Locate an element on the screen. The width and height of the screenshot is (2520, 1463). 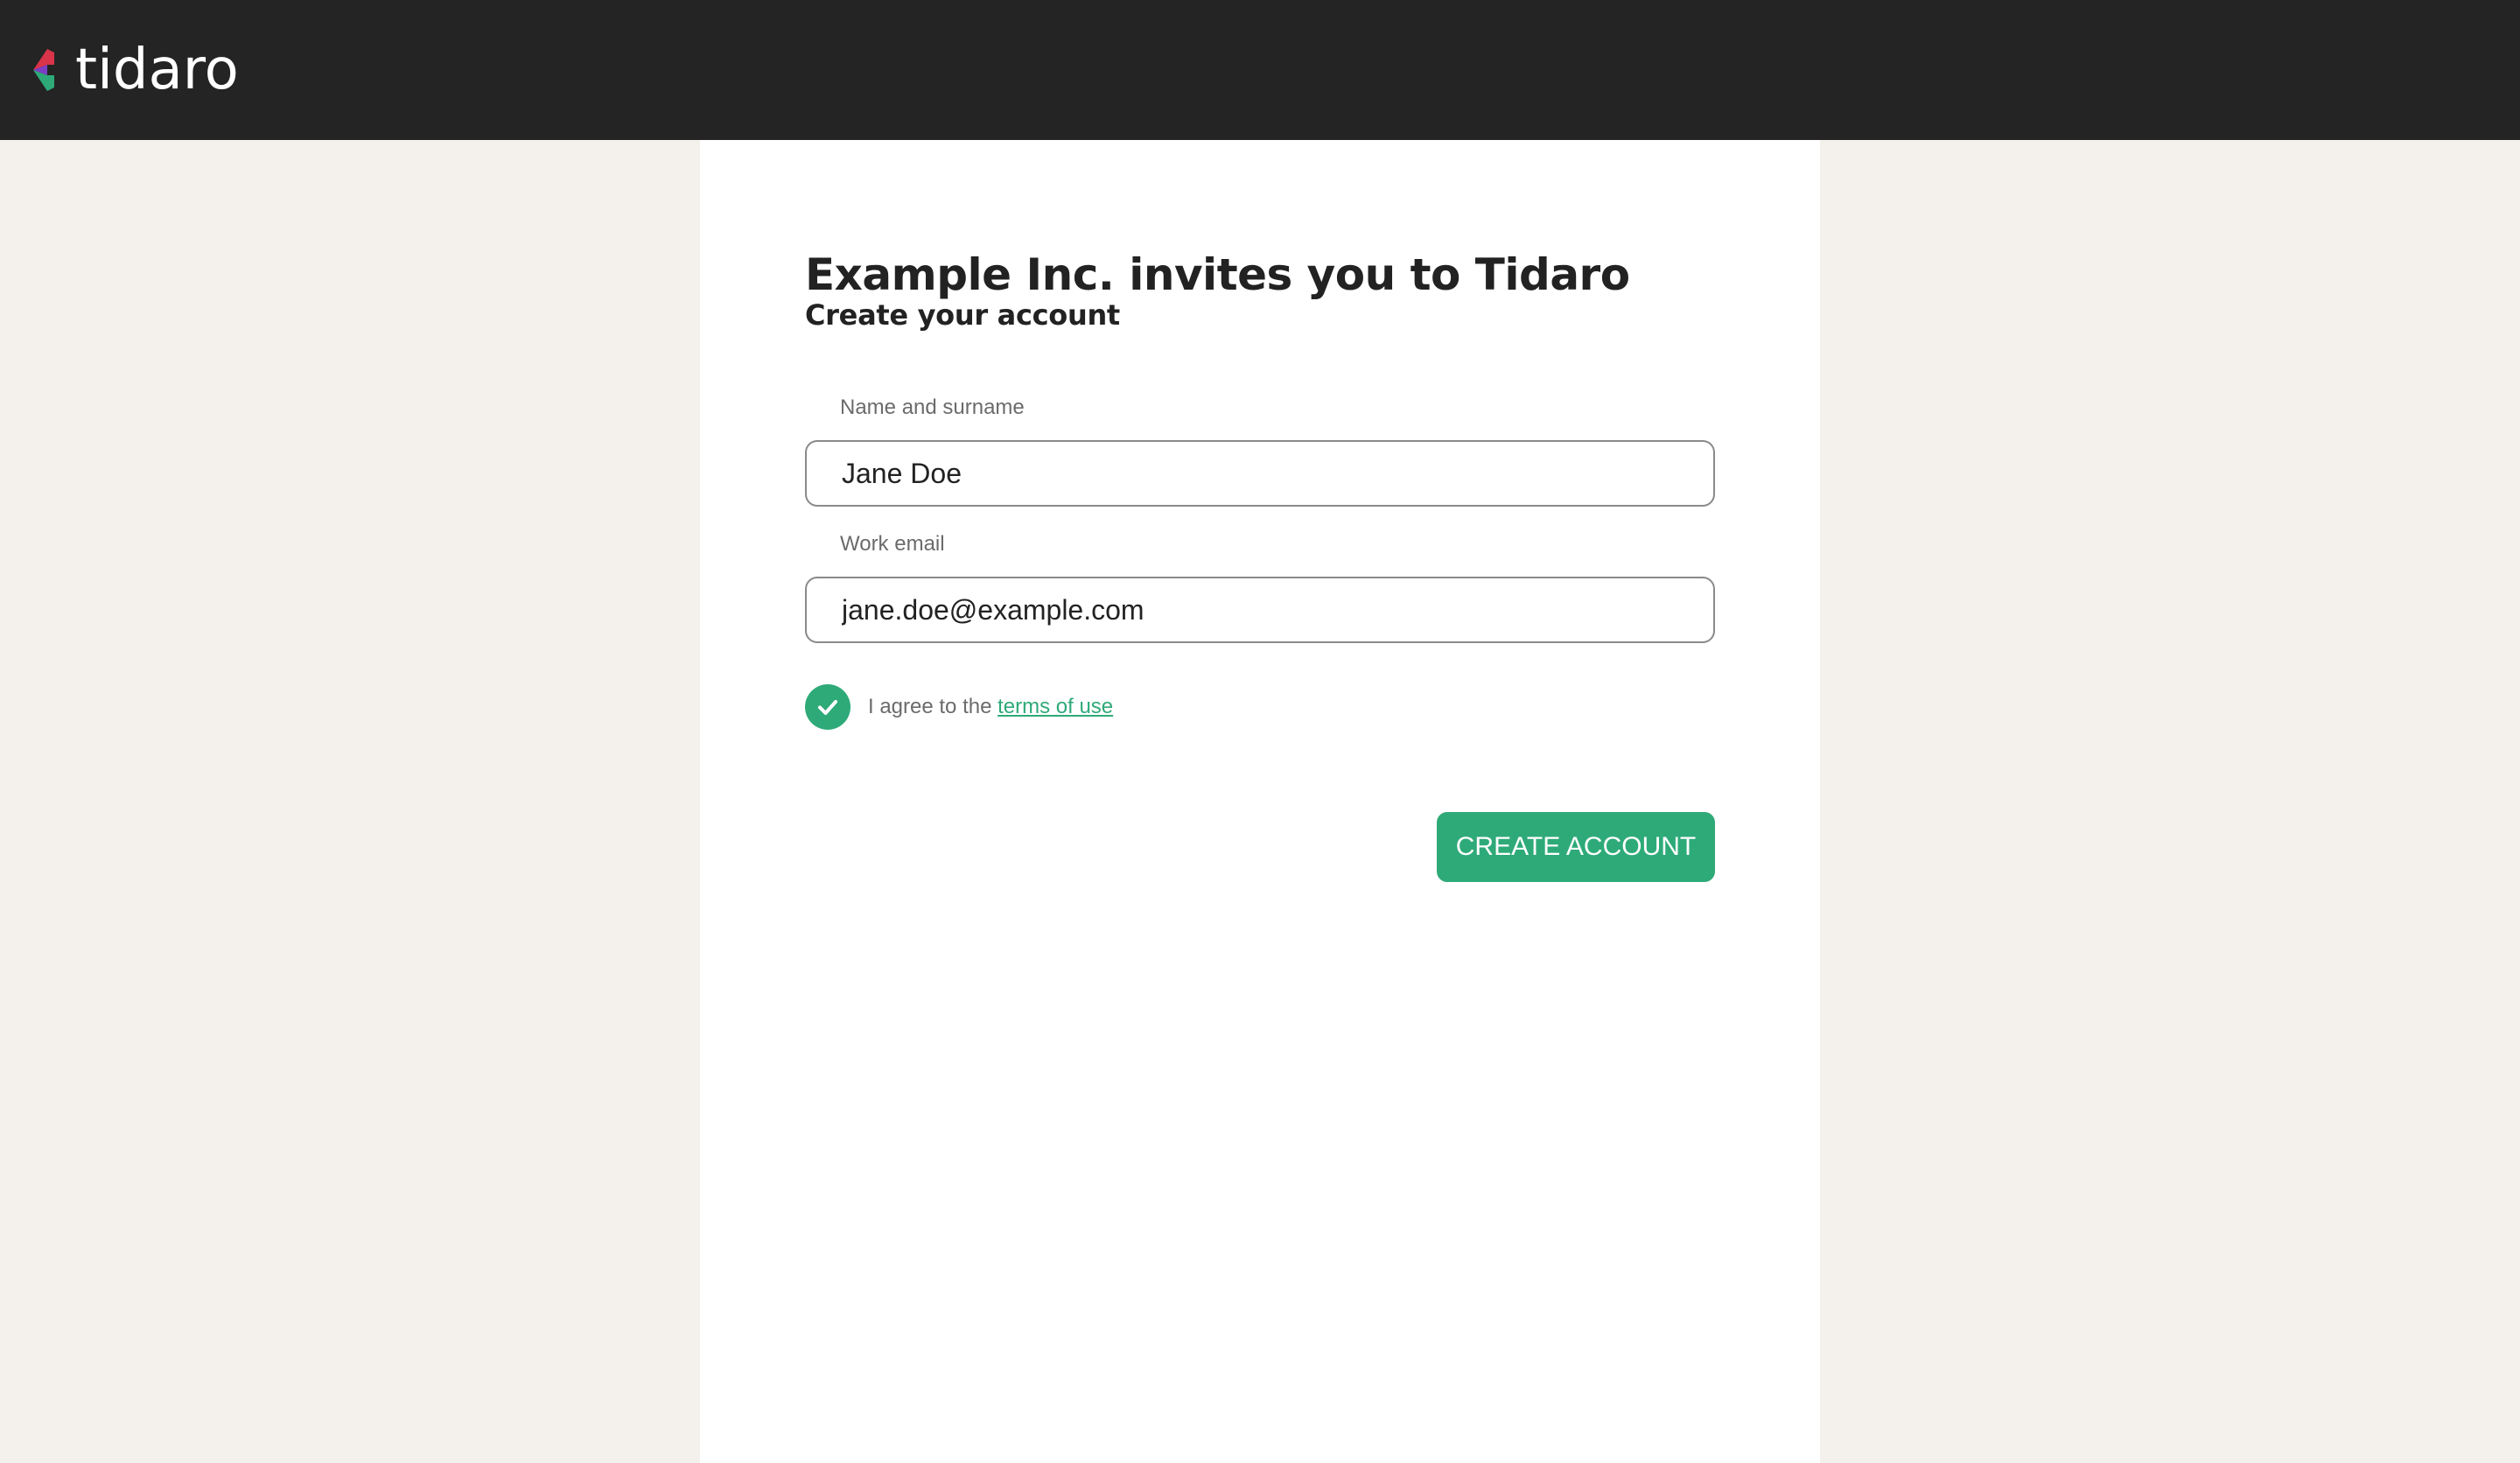
terms-checkbox is located at coordinates (827, 707).